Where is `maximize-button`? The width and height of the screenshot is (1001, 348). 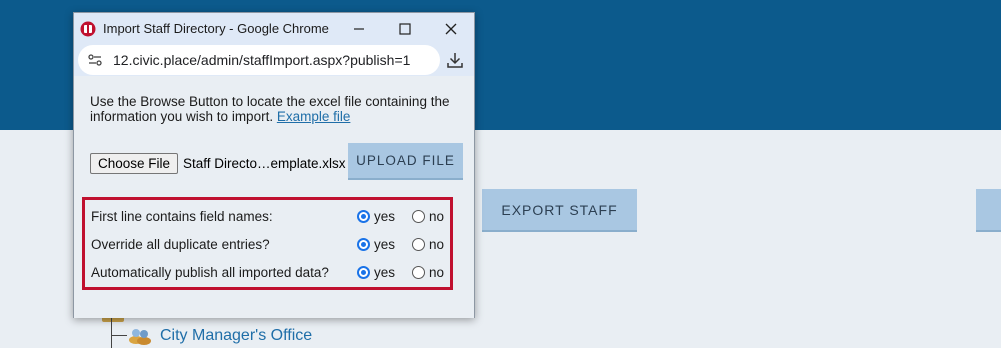
maximize-button is located at coordinates (405, 28).